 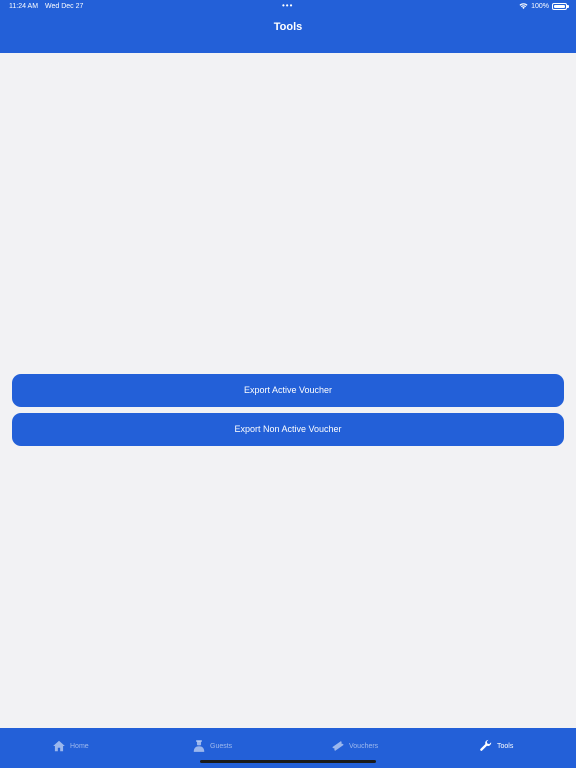 What do you see at coordinates (64, 6) in the screenshot?
I see `status-date: Wed Dec 27` at bounding box center [64, 6].